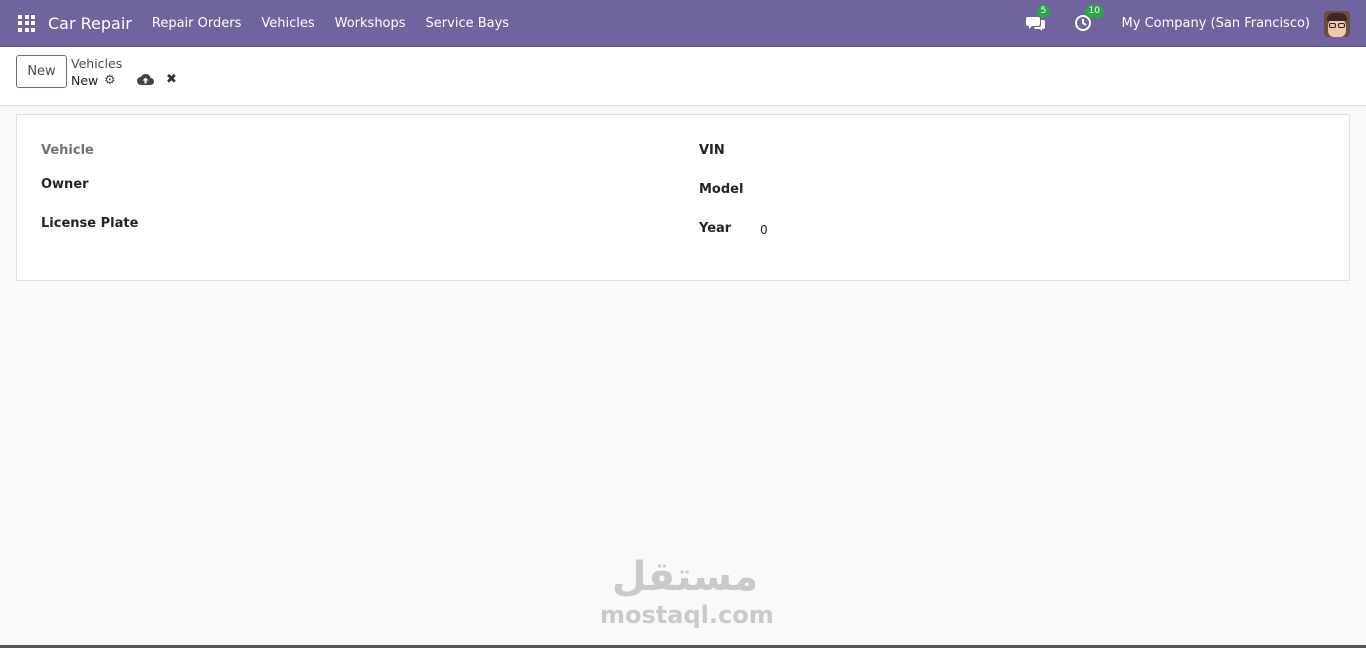 This screenshot has width=1366, height=648. Describe the element at coordinates (90, 23) in the screenshot. I see `app-title: Car Repair` at that location.